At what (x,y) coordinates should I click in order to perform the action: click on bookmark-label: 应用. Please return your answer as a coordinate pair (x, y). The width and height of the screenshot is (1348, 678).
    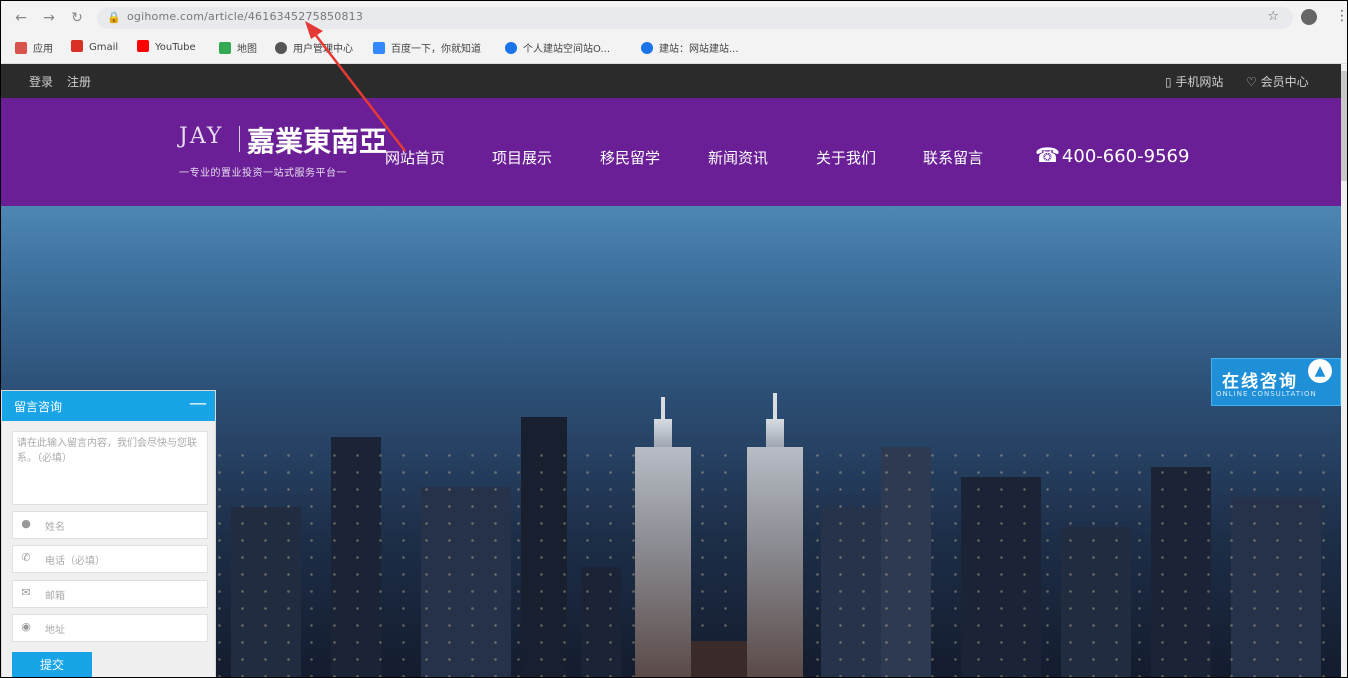
    Looking at the image, I should click on (43, 49).